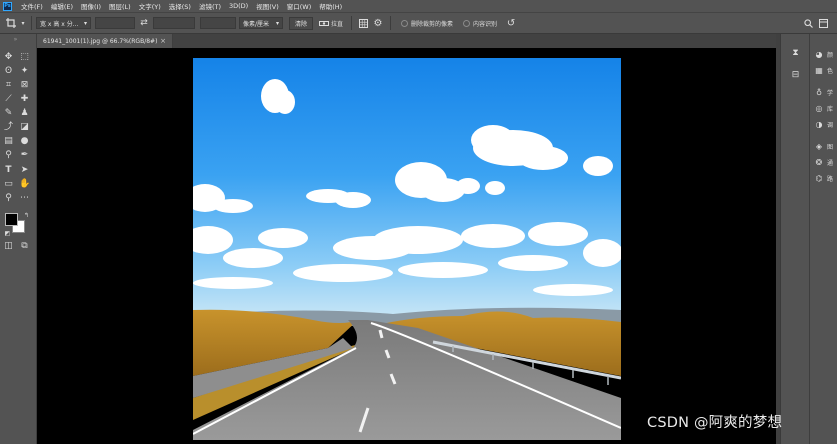  What do you see at coordinates (330, 6) in the screenshot?
I see `menu-help: 帮助(H)` at bounding box center [330, 6].